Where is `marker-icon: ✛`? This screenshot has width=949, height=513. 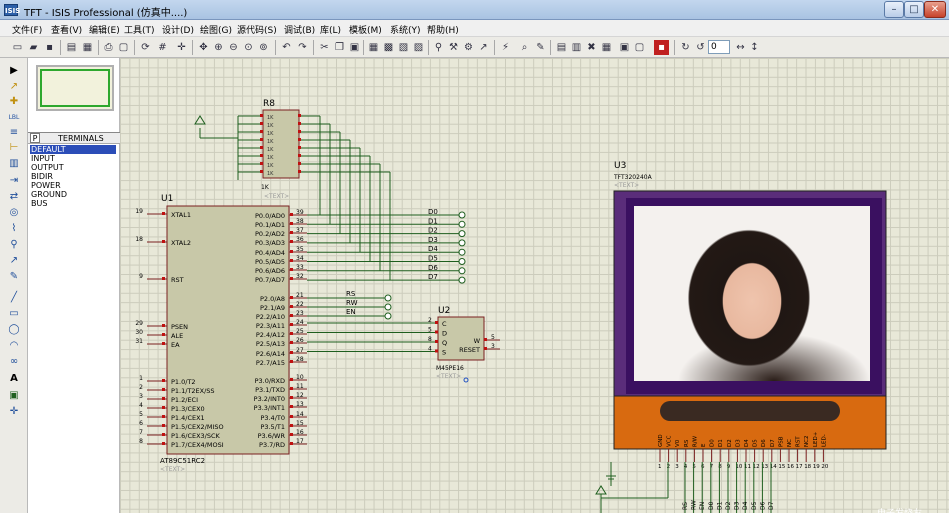
marker-icon: ✛ is located at coordinates (14, 411).